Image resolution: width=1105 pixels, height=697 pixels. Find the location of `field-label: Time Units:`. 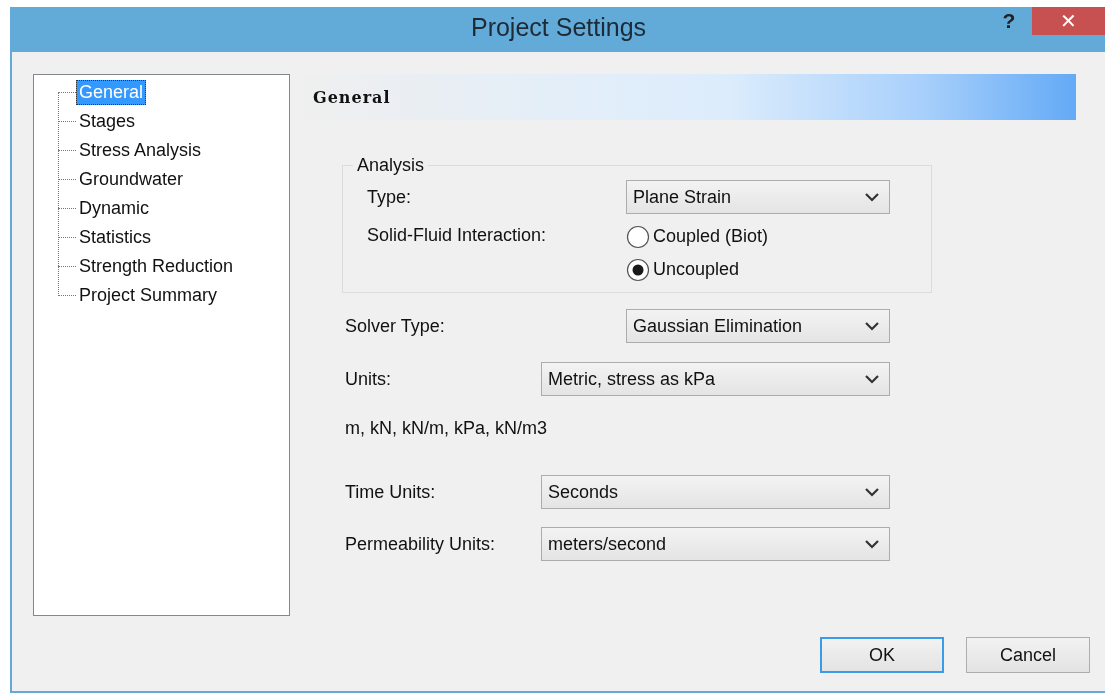

field-label: Time Units: is located at coordinates (391, 492).